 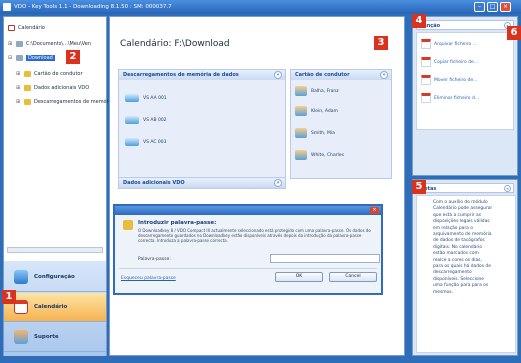 I want to click on tree-item-download: ⊟ Download, so click(x=31, y=57).